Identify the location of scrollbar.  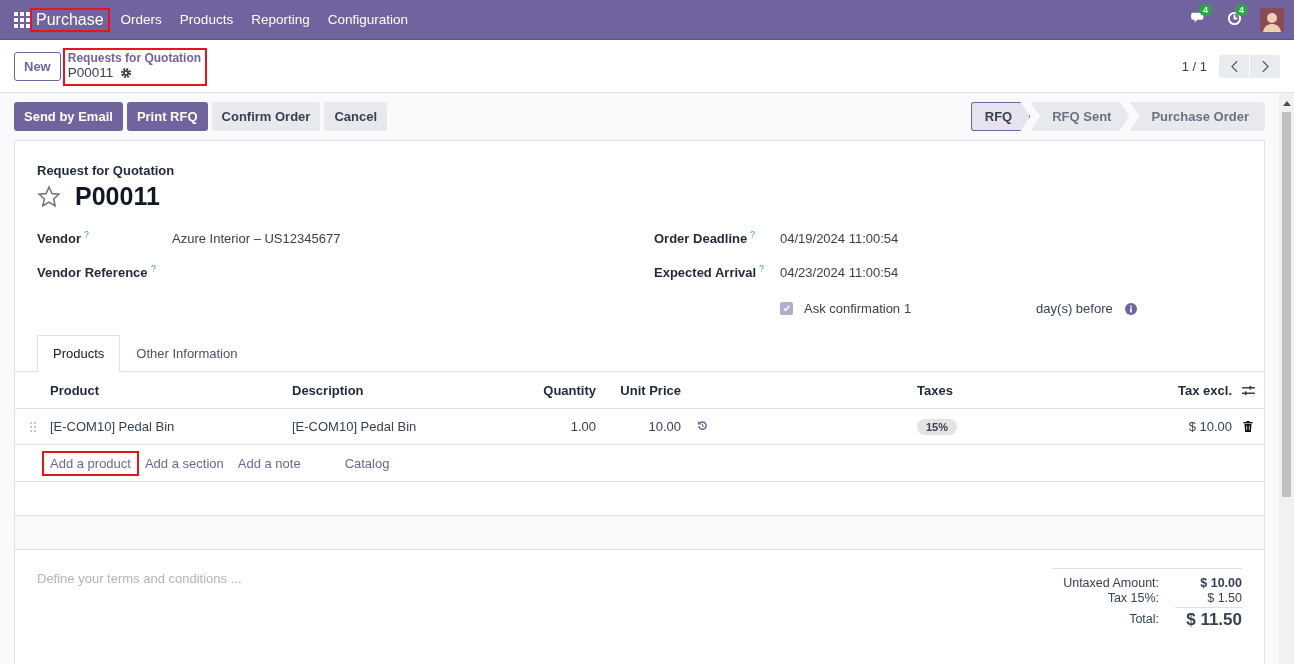
(1286, 299).